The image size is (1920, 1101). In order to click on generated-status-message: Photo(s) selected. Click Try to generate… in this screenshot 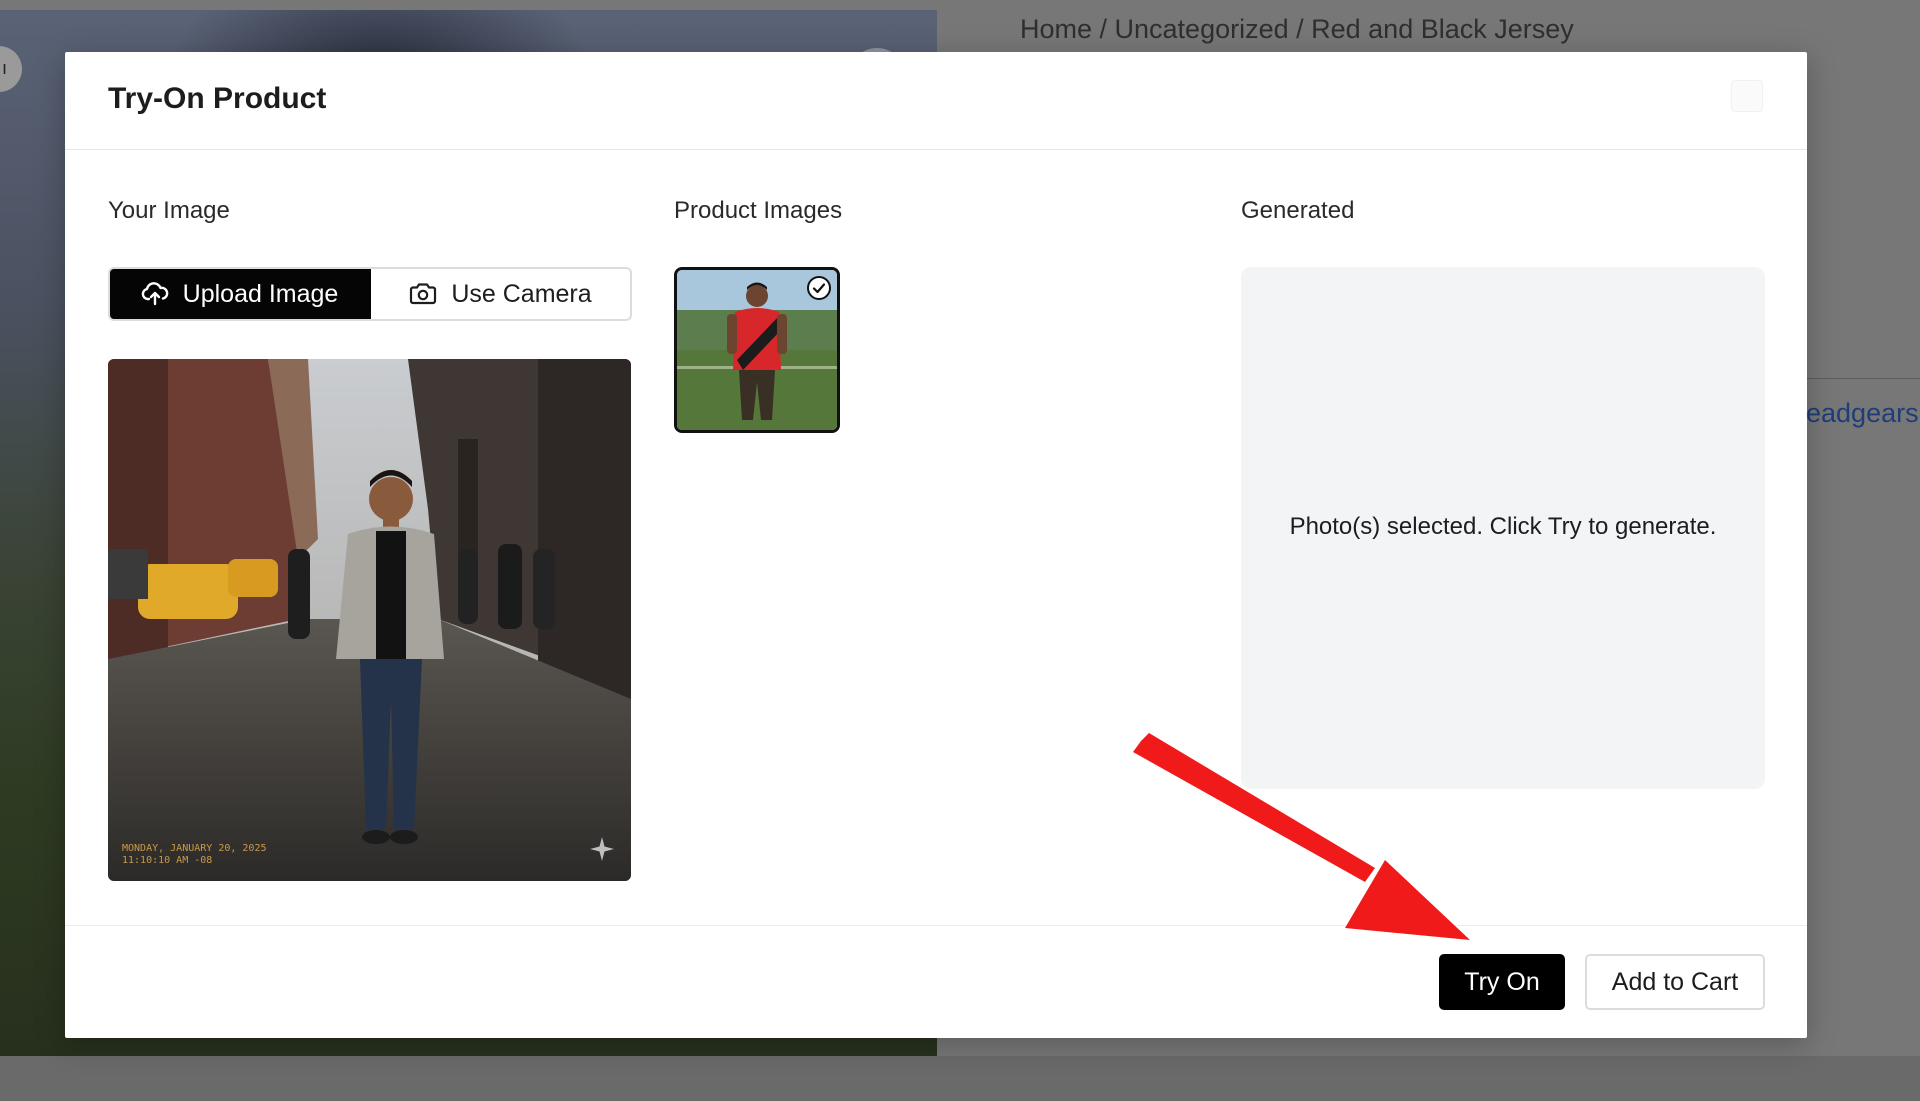, I will do `click(1503, 526)`.